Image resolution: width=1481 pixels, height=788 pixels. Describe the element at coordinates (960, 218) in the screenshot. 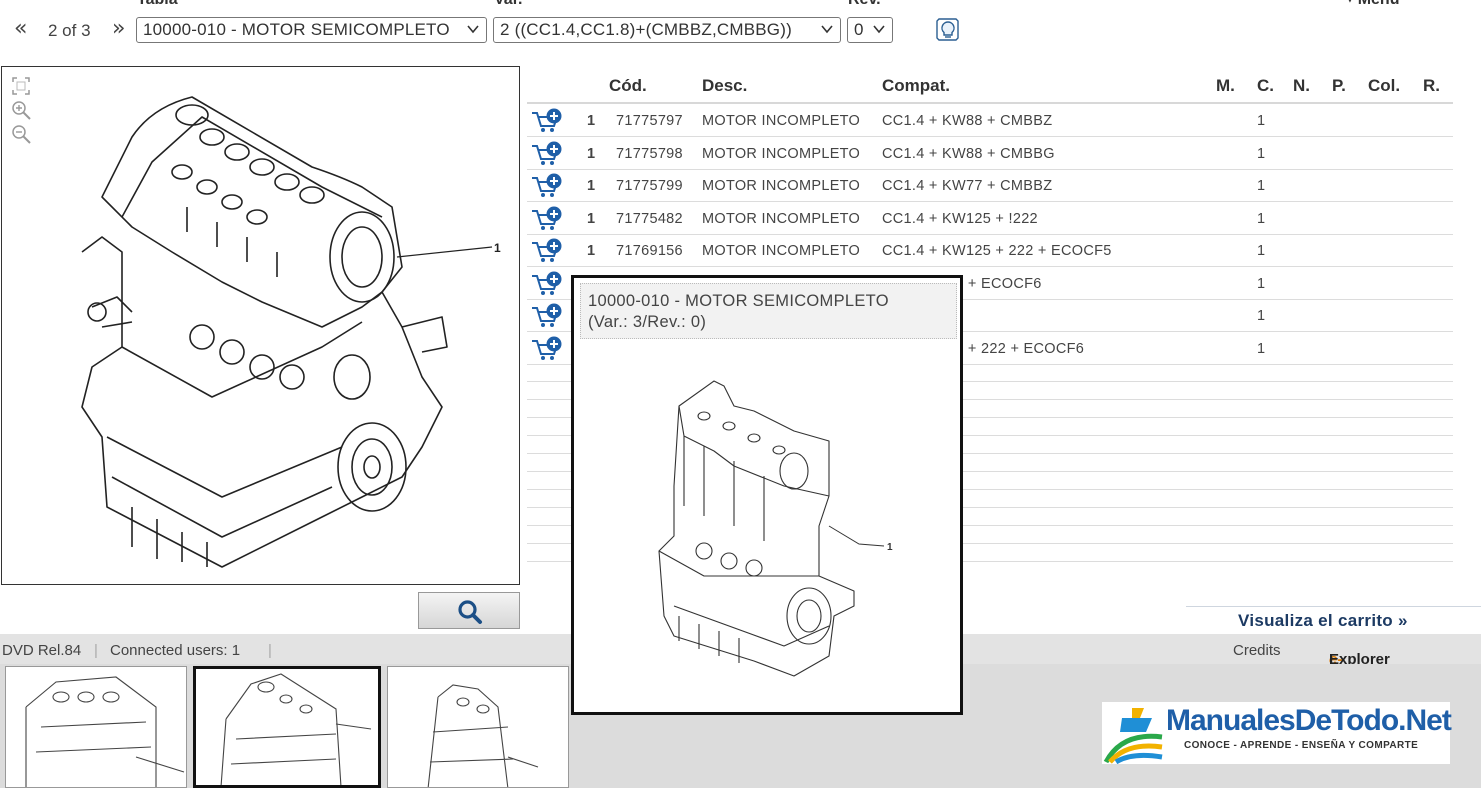

I see `row-compat: CC1.4 + KW125 + !222` at that location.